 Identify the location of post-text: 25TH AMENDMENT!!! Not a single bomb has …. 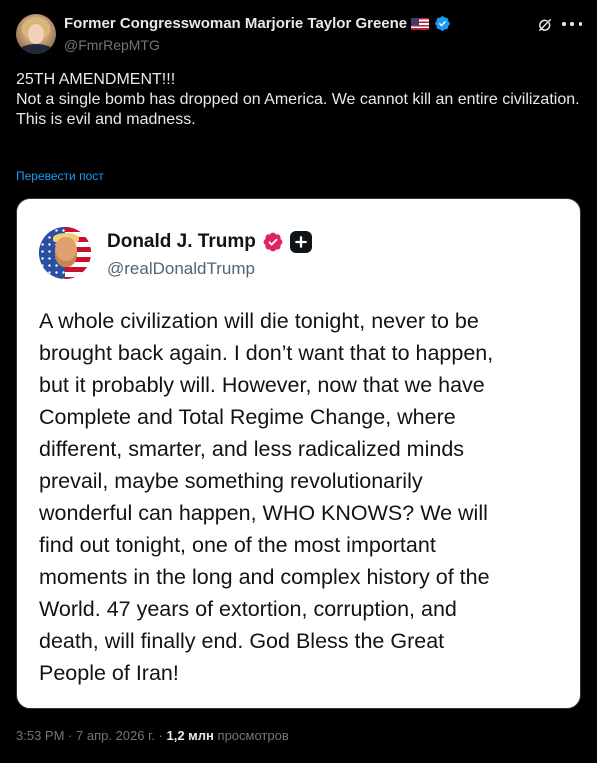
(298, 100).